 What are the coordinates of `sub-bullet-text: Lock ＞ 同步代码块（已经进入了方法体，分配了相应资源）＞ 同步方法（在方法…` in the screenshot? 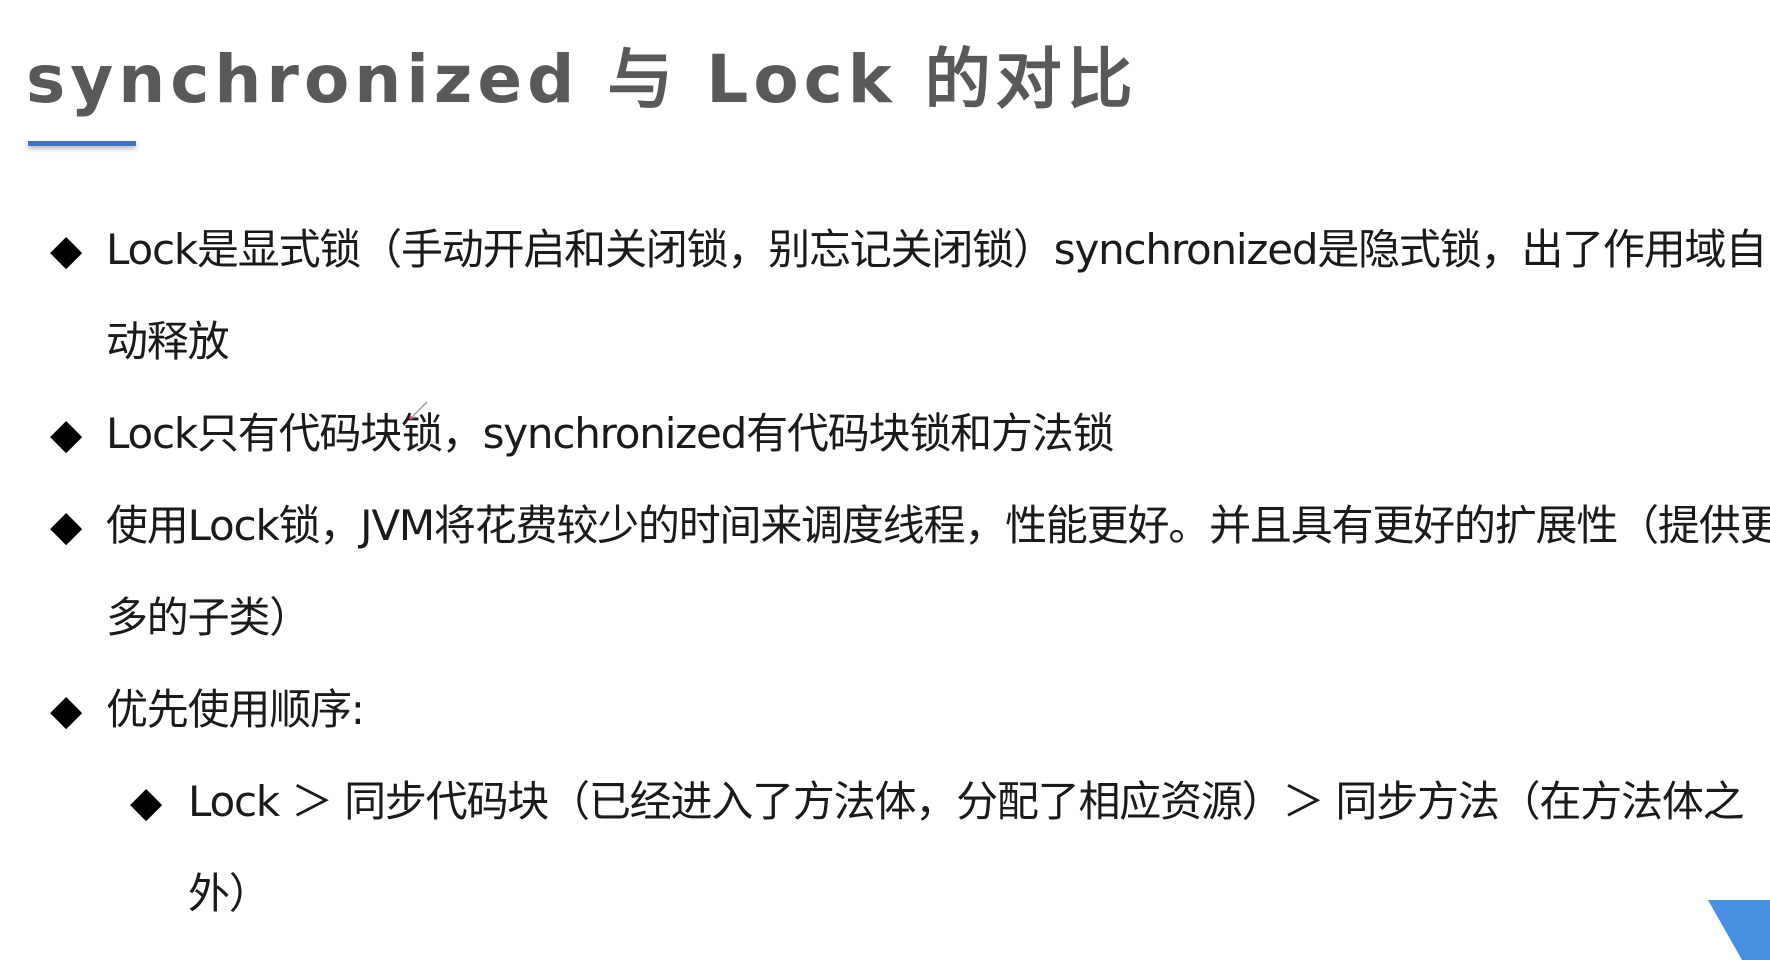 It's located at (966, 847).